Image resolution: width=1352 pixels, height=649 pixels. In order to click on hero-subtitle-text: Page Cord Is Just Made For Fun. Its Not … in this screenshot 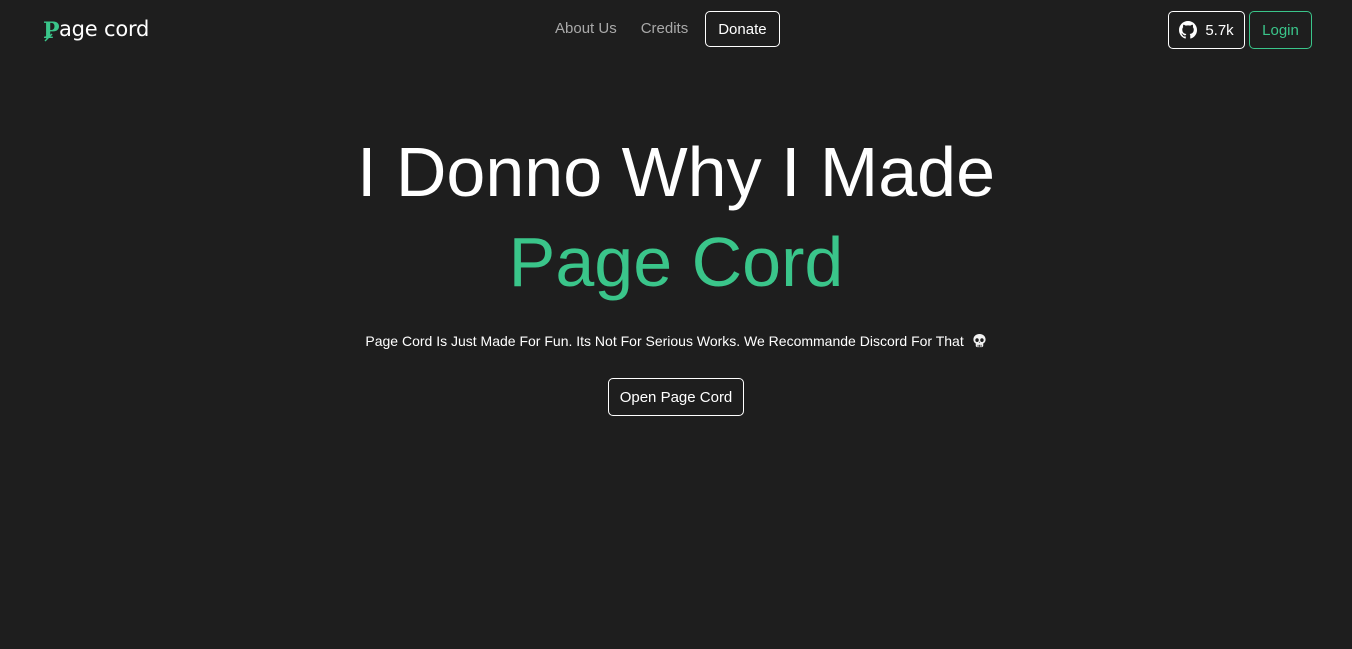, I will do `click(664, 341)`.